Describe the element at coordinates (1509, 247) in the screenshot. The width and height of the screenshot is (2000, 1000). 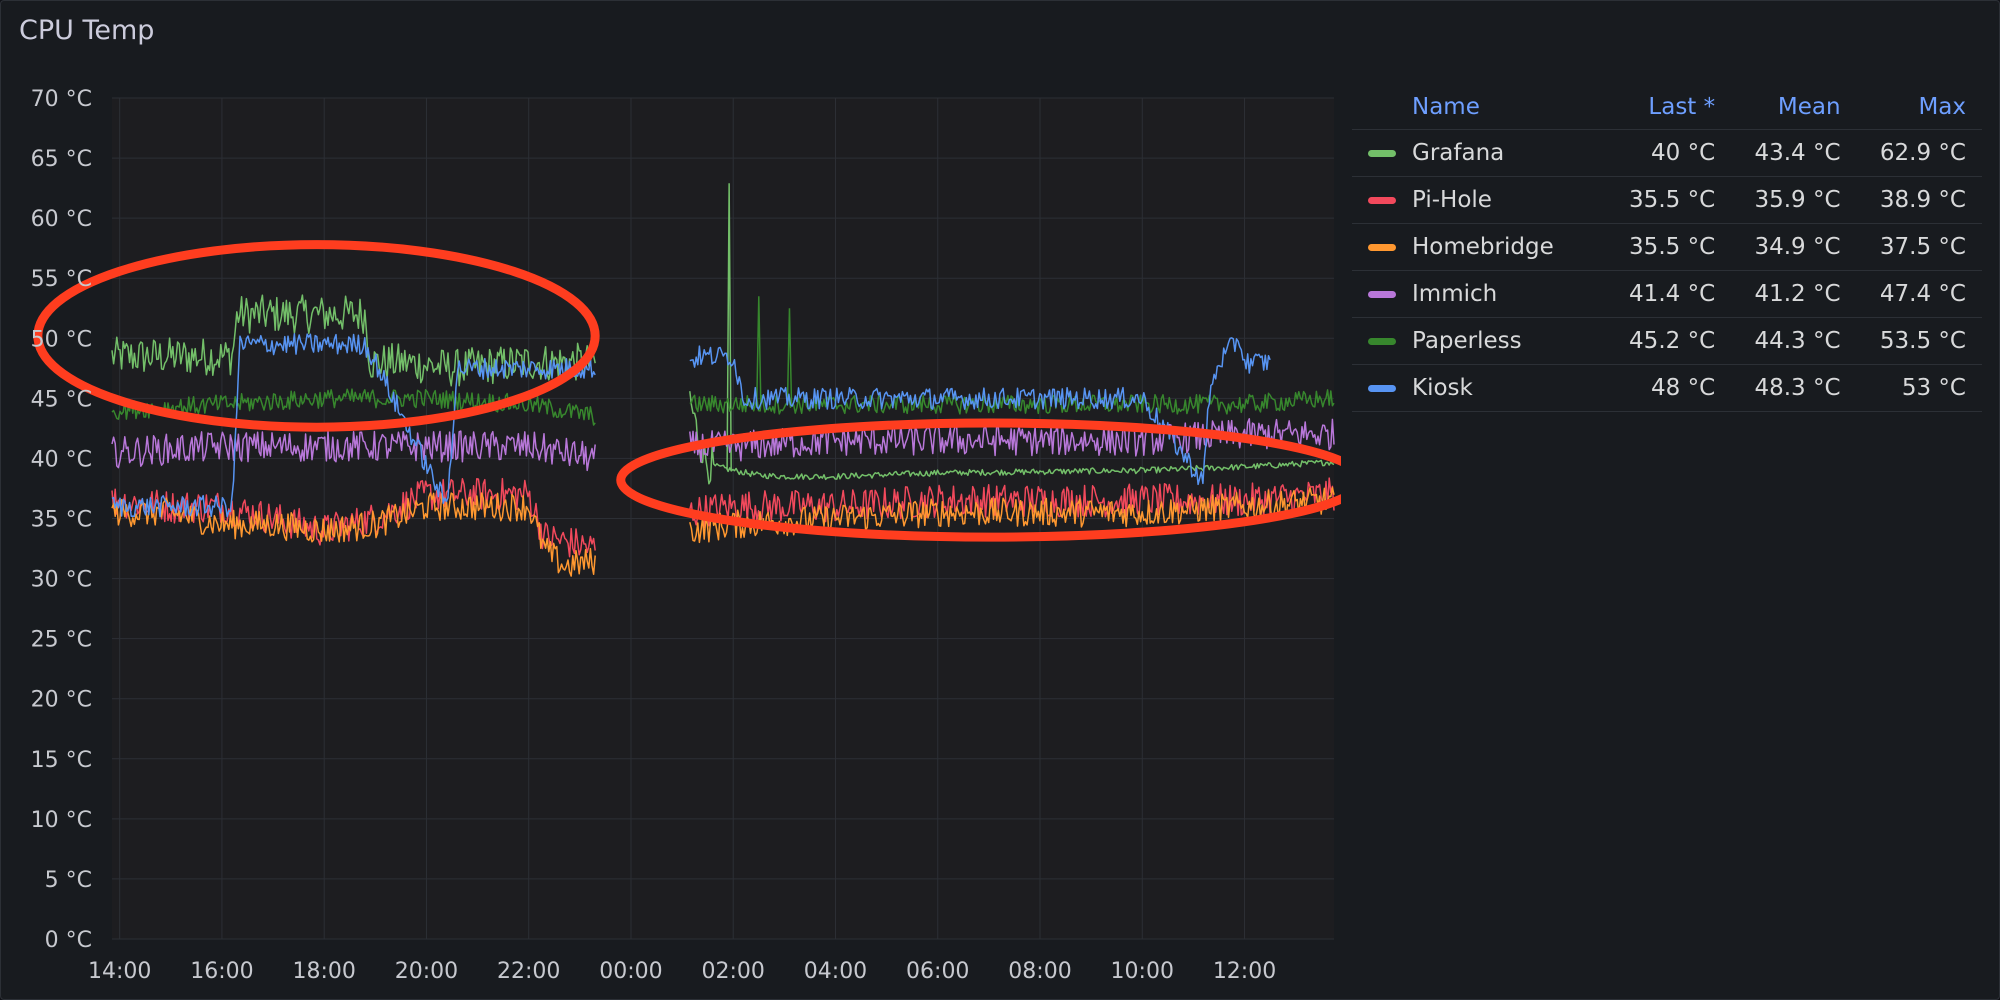
I see `legend-name-homebridge: Homebridge` at that location.